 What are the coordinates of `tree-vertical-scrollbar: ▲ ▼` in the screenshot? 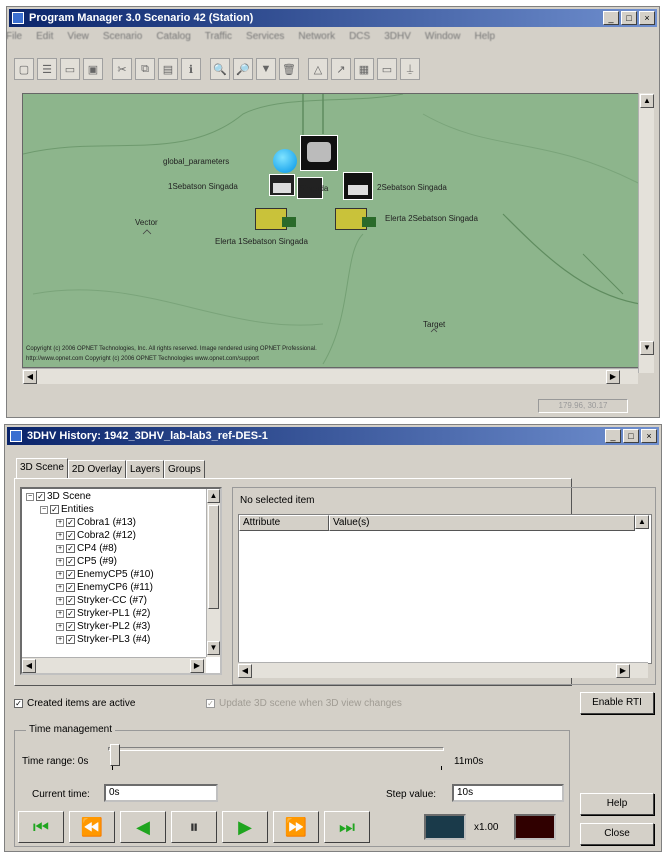 It's located at (213, 573).